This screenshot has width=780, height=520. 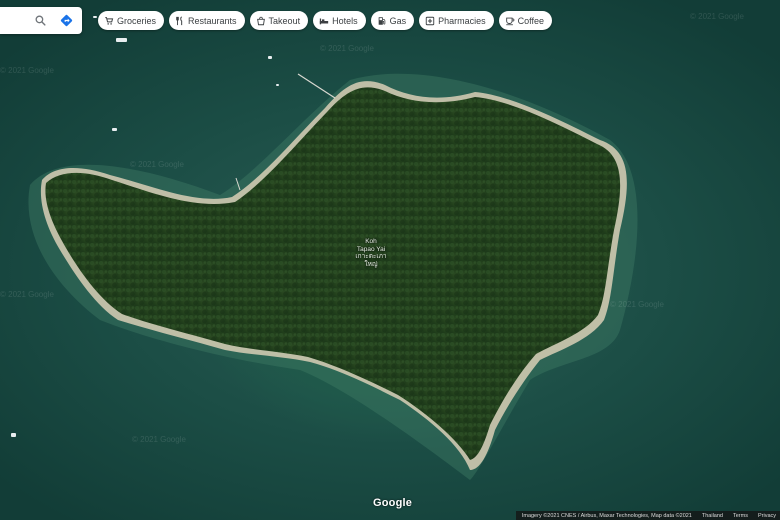 I want to click on gas-pump-icon, so click(x=382, y=21).